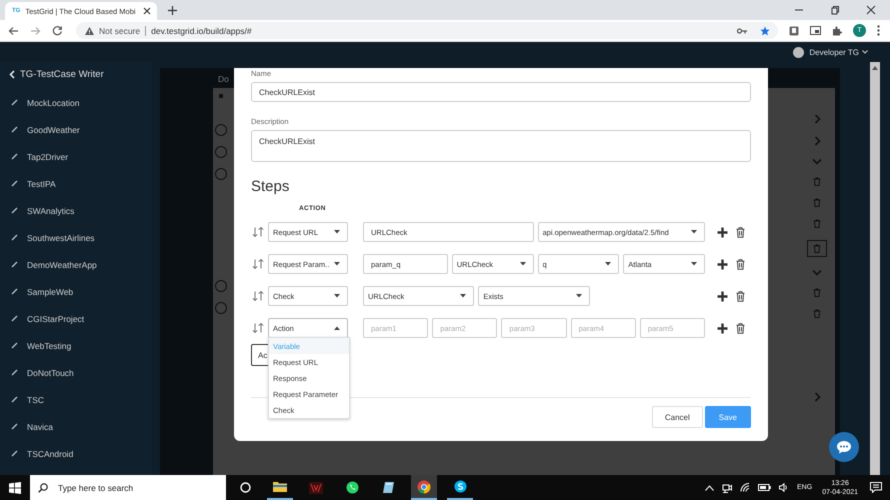  What do you see at coordinates (201, 31) in the screenshot?
I see `url-text: dev.testgrid.io/build/apps/#` at bounding box center [201, 31].